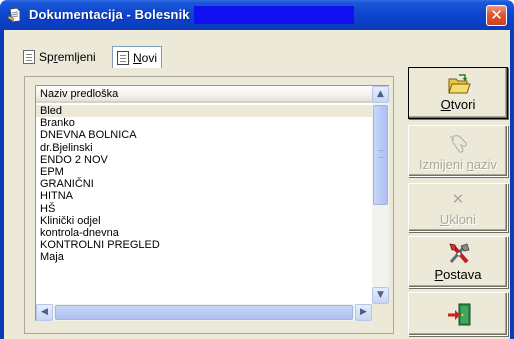 This screenshot has height=339, width=514. What do you see at coordinates (204, 257) in the screenshot?
I see `list-item: Maja` at bounding box center [204, 257].